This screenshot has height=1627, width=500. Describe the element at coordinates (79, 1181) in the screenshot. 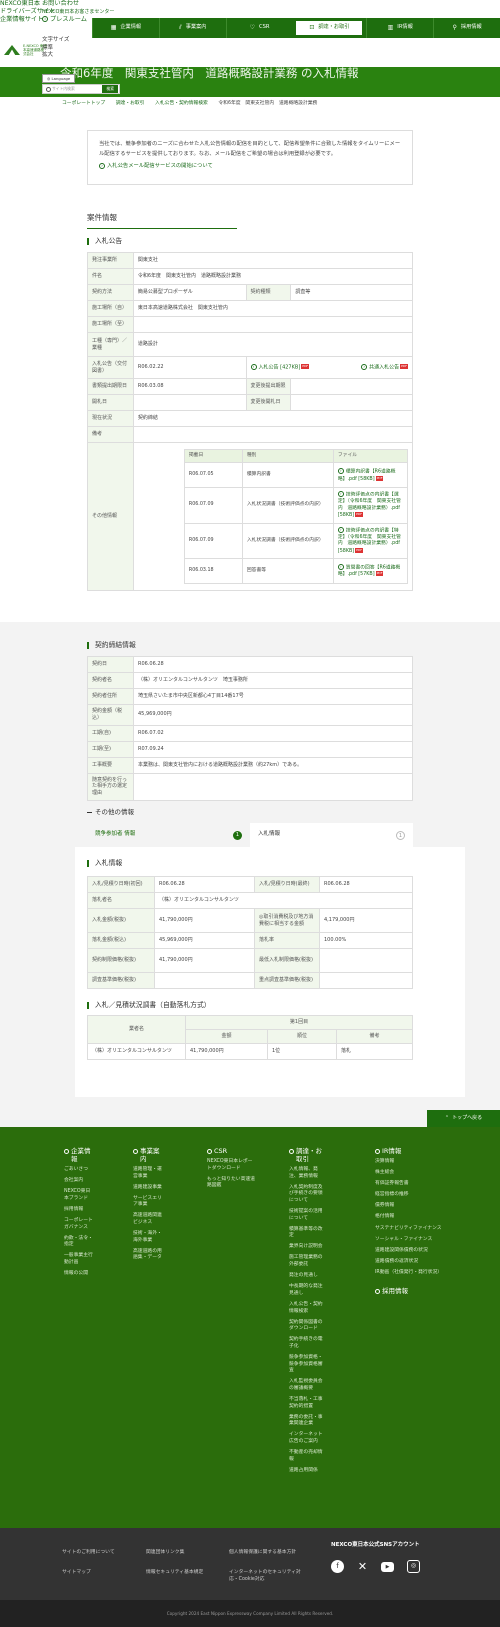

I see `footer-link: 会社案内` at that location.